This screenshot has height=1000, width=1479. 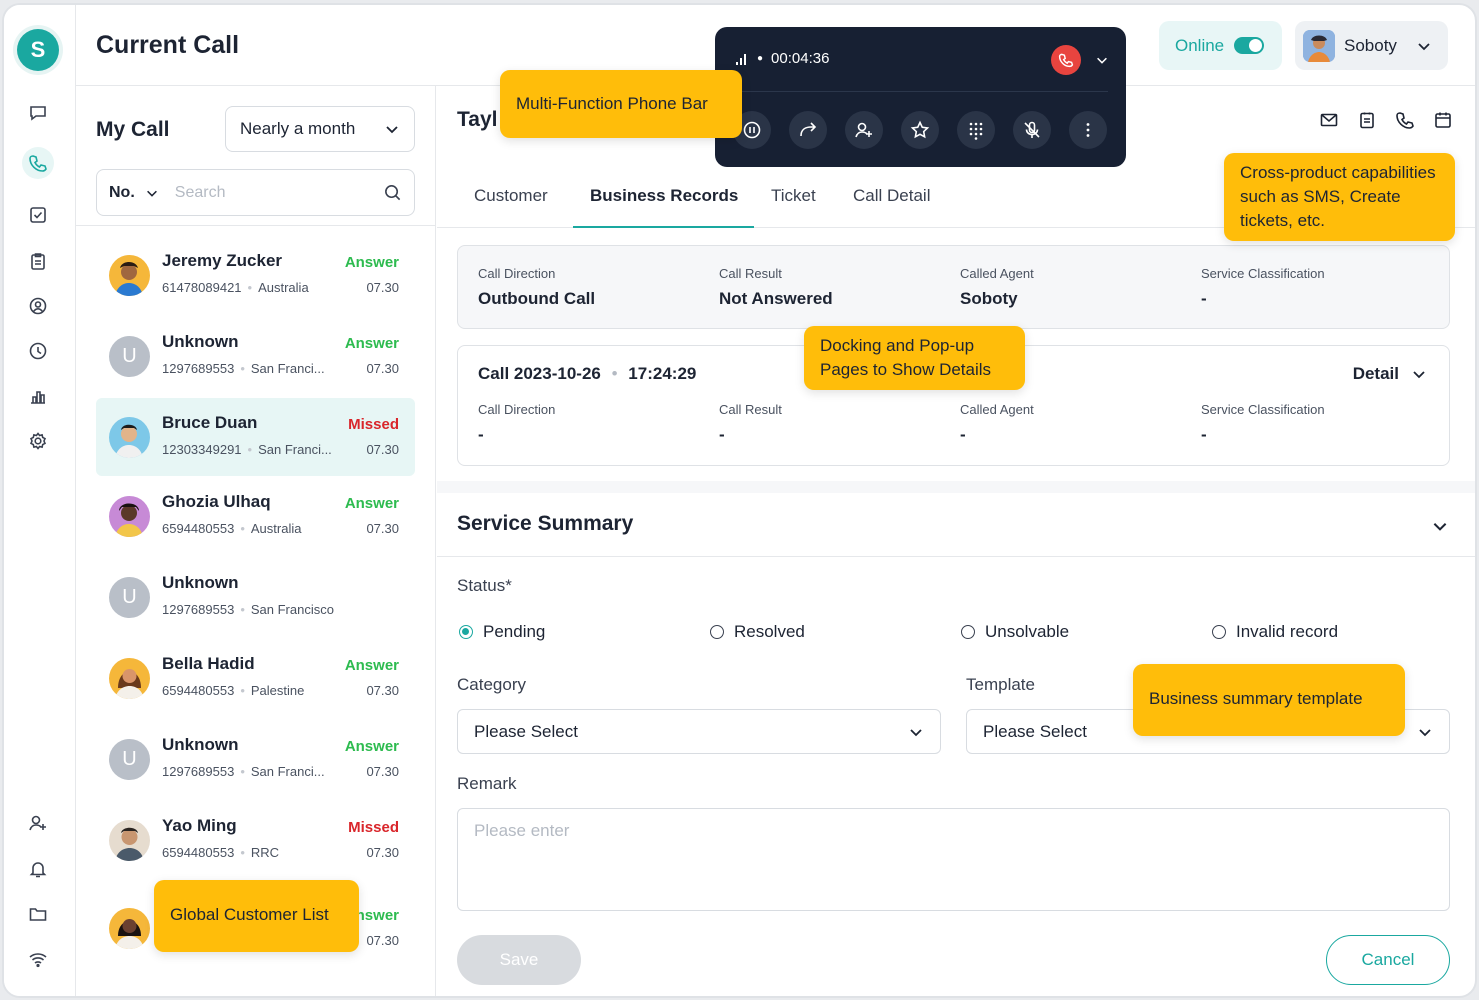 What do you see at coordinates (1329, 120) in the screenshot?
I see `mail-icon` at bounding box center [1329, 120].